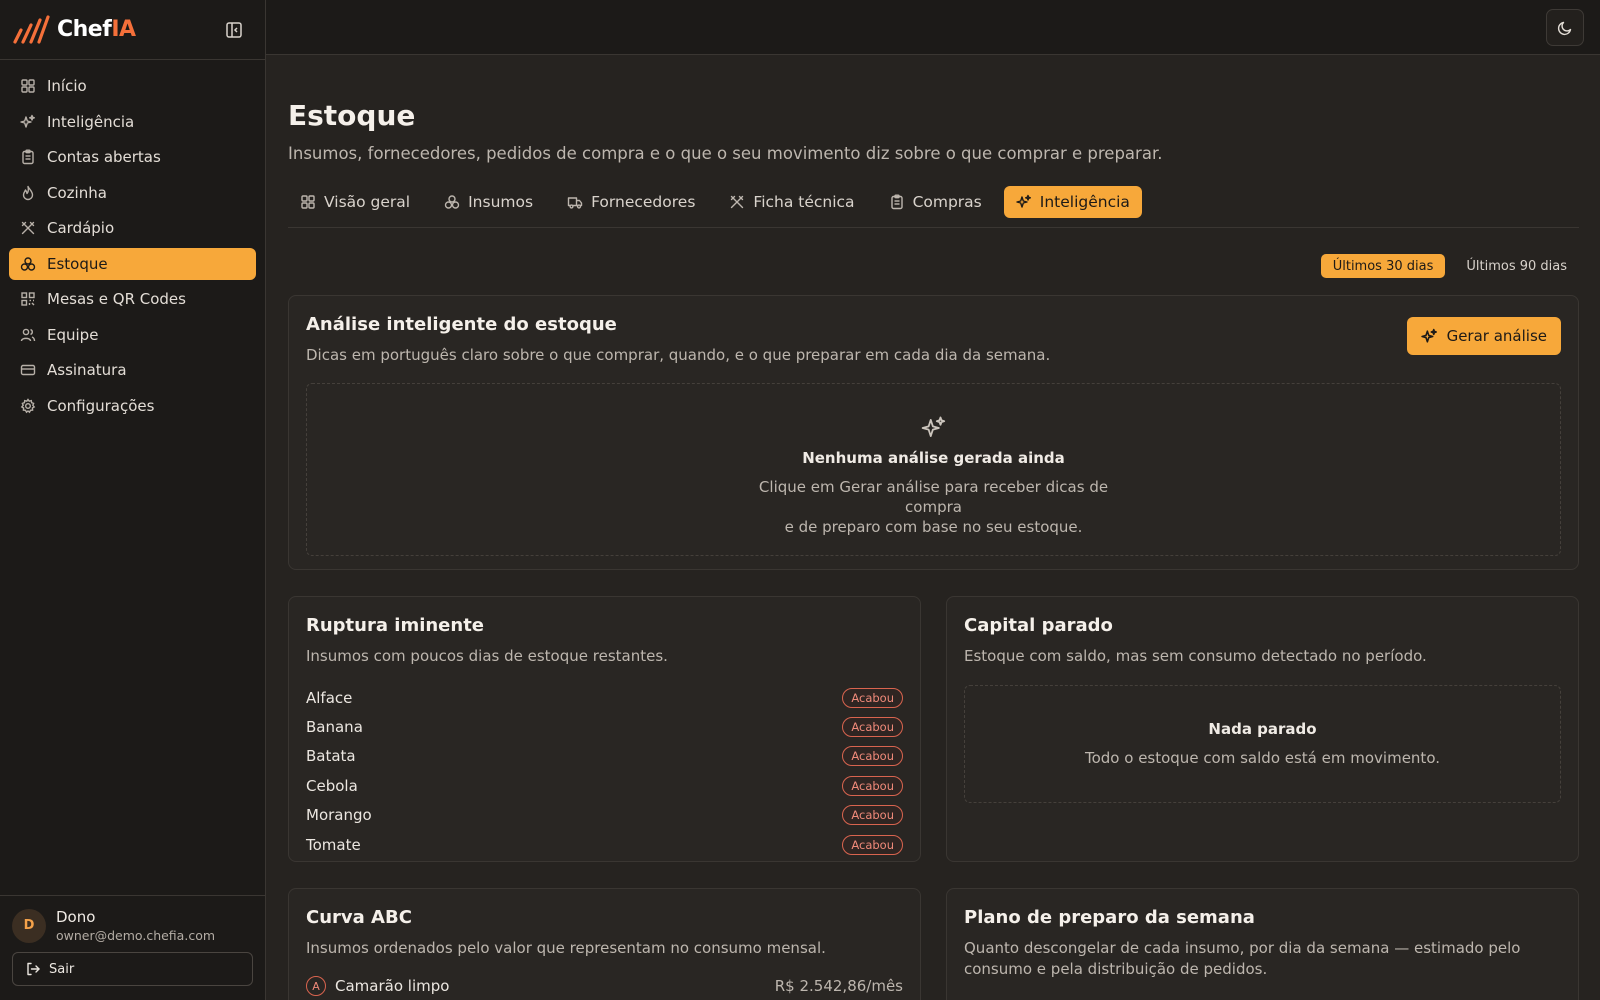 Image resolution: width=1600 pixels, height=1000 pixels. Describe the element at coordinates (1516, 266) in the screenshot. I see `period-90-days-button: Últimos 90 dias` at that location.